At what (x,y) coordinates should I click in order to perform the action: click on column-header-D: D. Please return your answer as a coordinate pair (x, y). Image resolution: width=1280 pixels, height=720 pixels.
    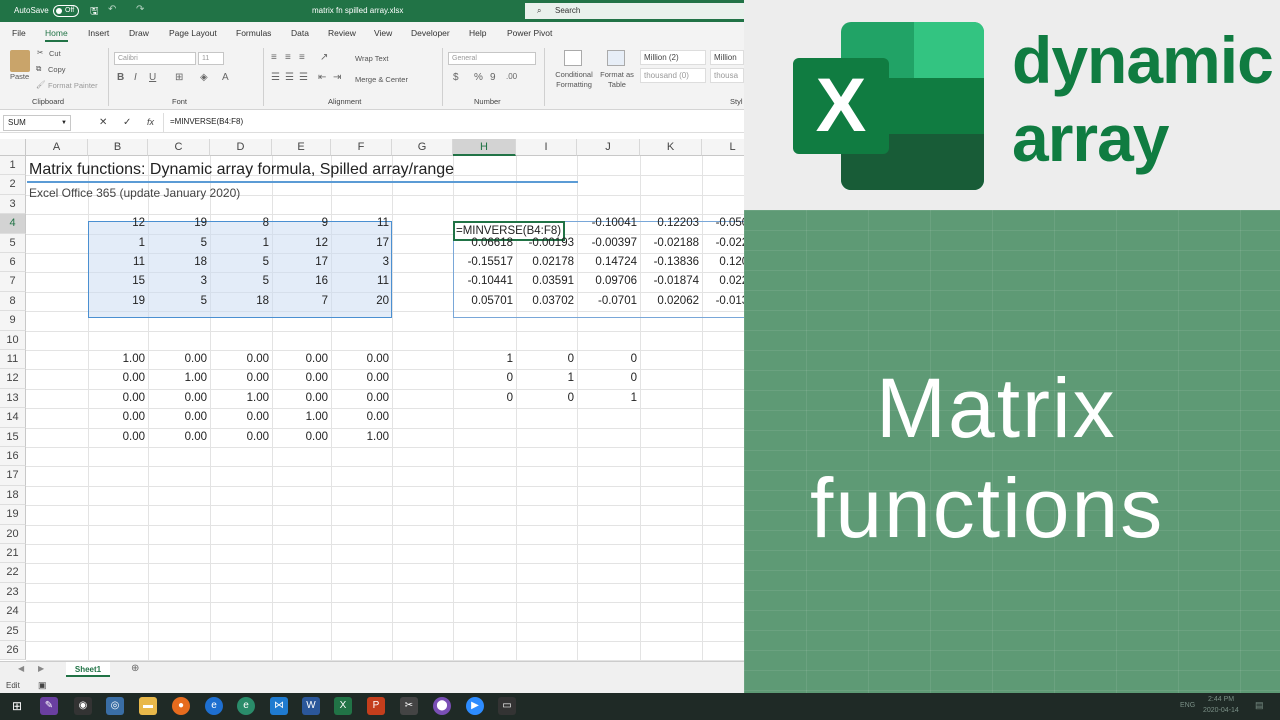
    Looking at the image, I should click on (241, 147).